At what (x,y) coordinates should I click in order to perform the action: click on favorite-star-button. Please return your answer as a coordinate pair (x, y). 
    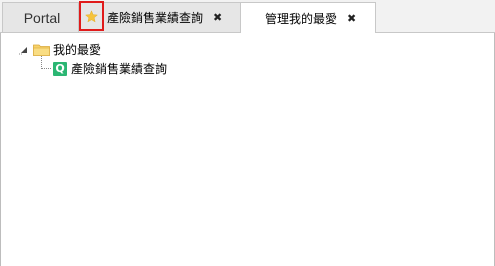
    Looking at the image, I should click on (91, 16).